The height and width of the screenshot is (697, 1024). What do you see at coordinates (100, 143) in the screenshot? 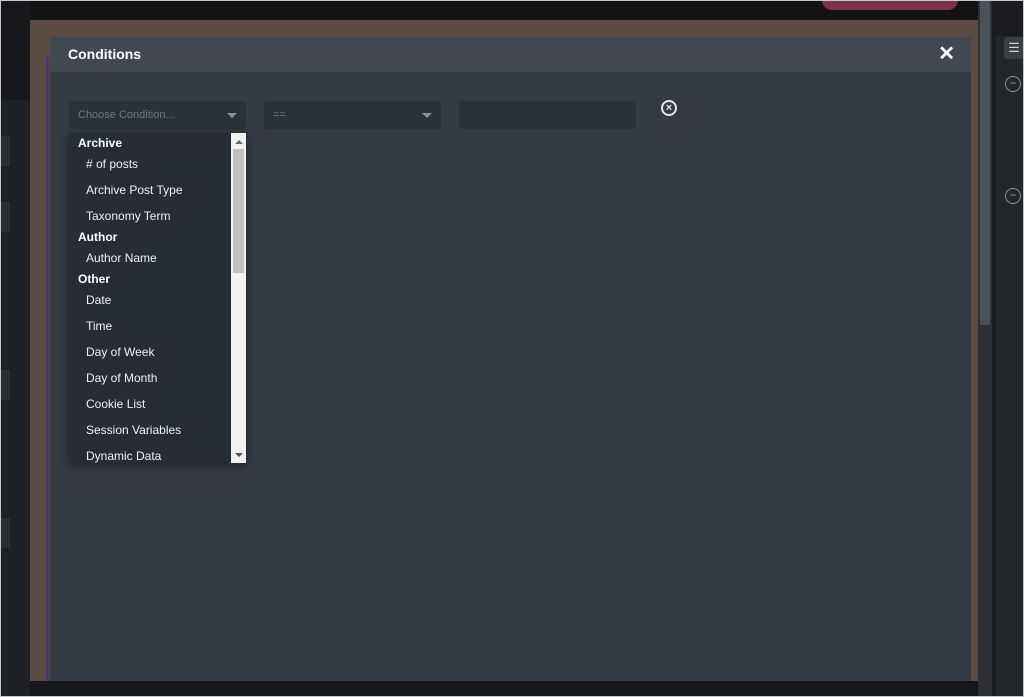
I see `option-group-label: Archive` at bounding box center [100, 143].